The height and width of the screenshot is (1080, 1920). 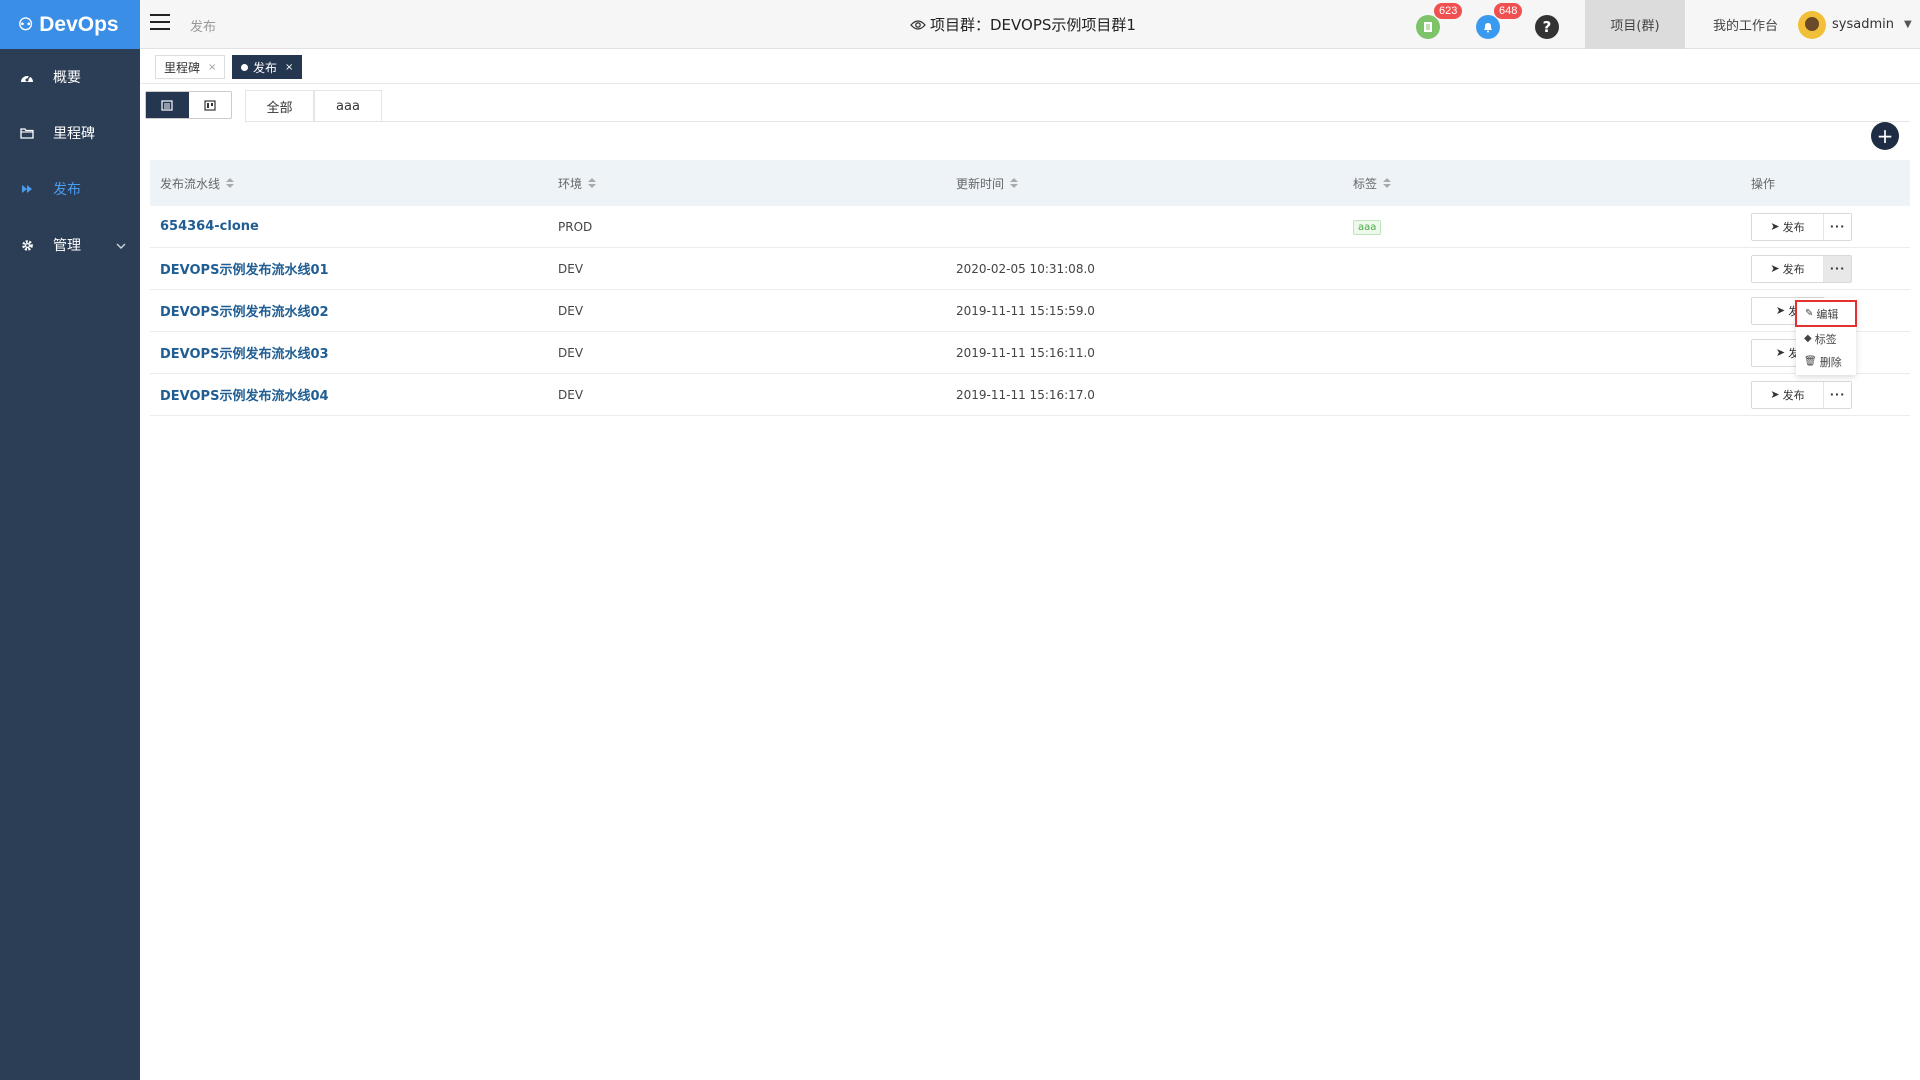 I want to click on trash-icon: 🗑, so click(x=1810, y=361).